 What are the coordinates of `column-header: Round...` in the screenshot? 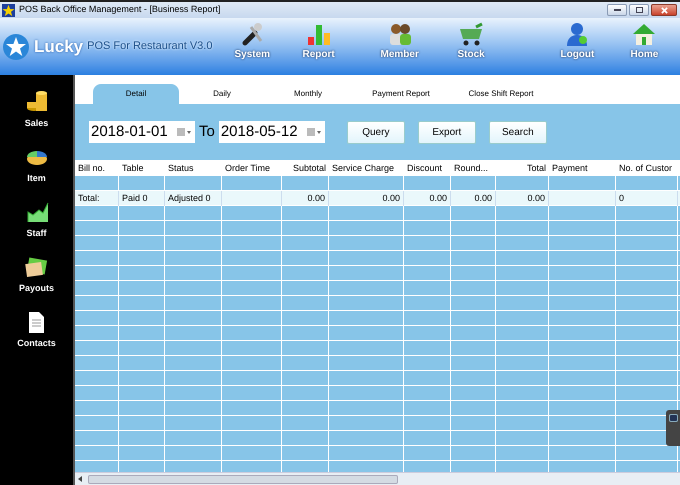 It's located at (473, 168).